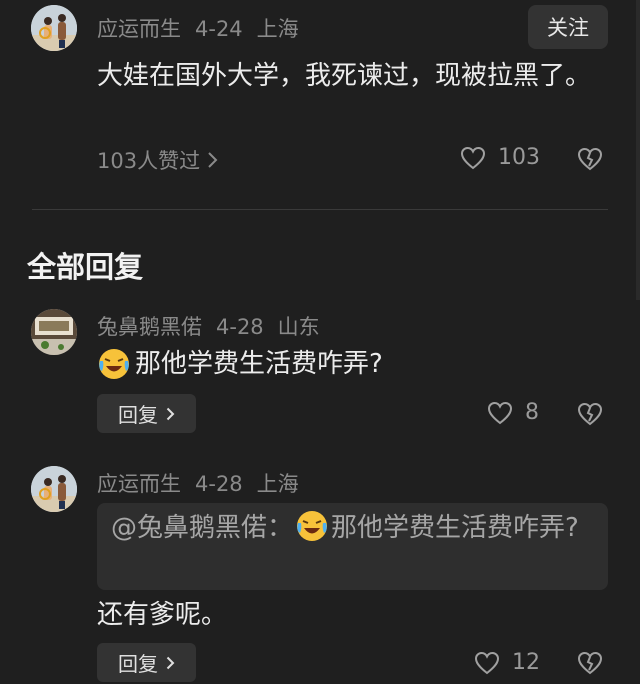 This screenshot has width=640, height=684. What do you see at coordinates (320, 209) in the screenshot?
I see `divider` at bounding box center [320, 209].